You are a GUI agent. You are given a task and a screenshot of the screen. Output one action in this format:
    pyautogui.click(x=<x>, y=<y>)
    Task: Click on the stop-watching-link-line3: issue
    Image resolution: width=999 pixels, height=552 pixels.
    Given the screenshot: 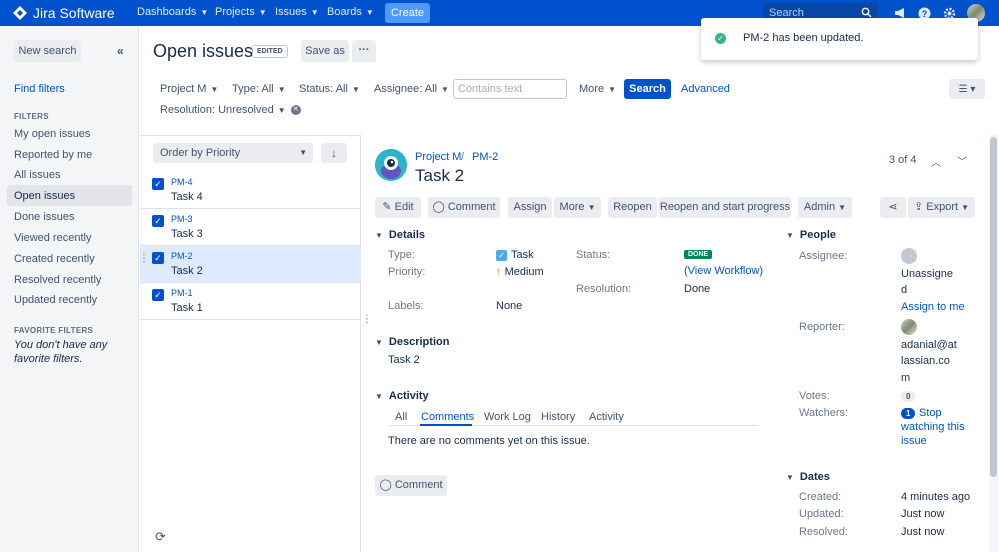 What is the action you would take?
    pyautogui.click(x=914, y=441)
    